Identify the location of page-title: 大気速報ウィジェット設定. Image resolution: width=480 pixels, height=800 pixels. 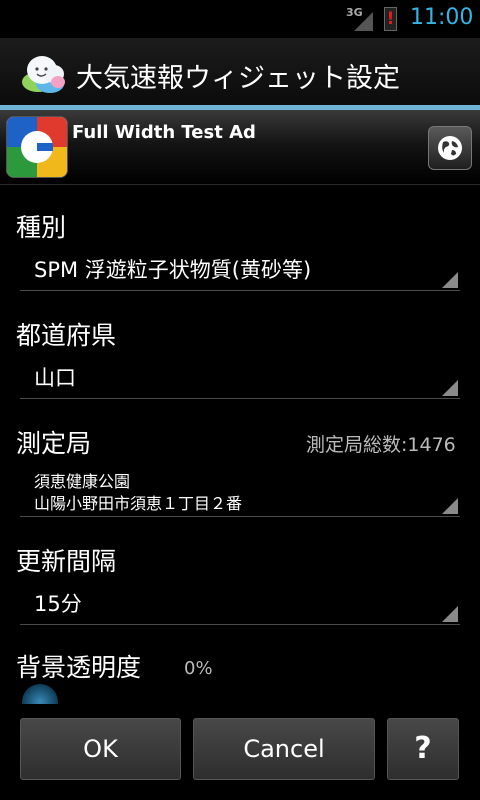
(238, 78).